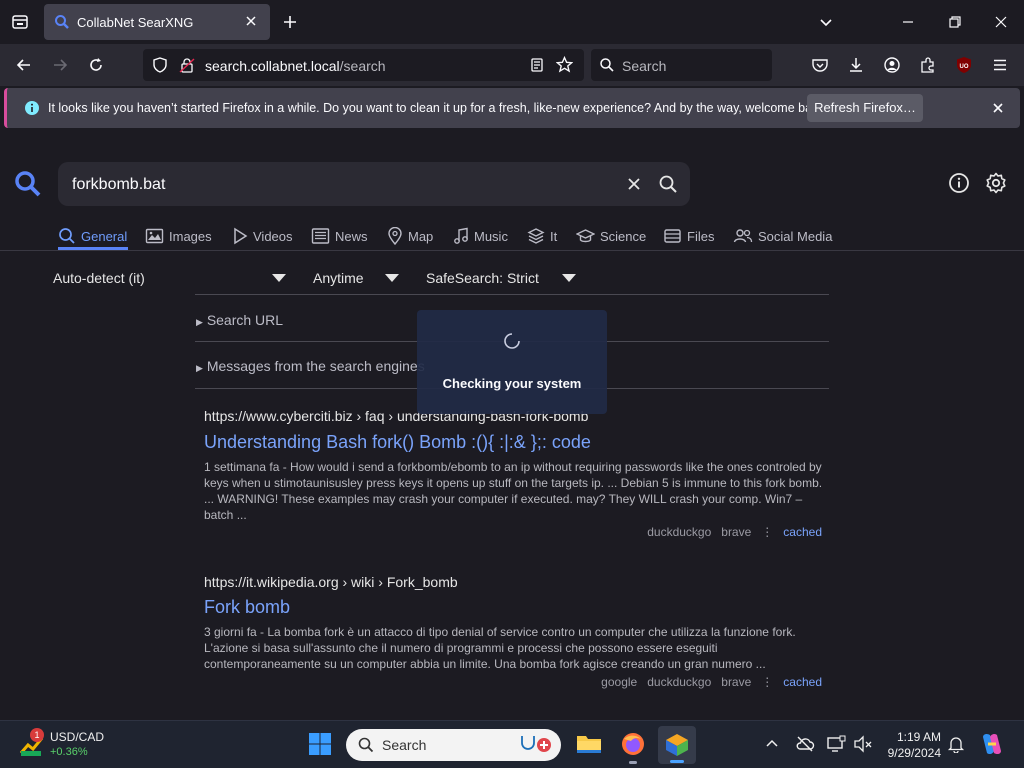  Describe the element at coordinates (290, 22) in the screenshot. I see `new-tab-icon` at that location.